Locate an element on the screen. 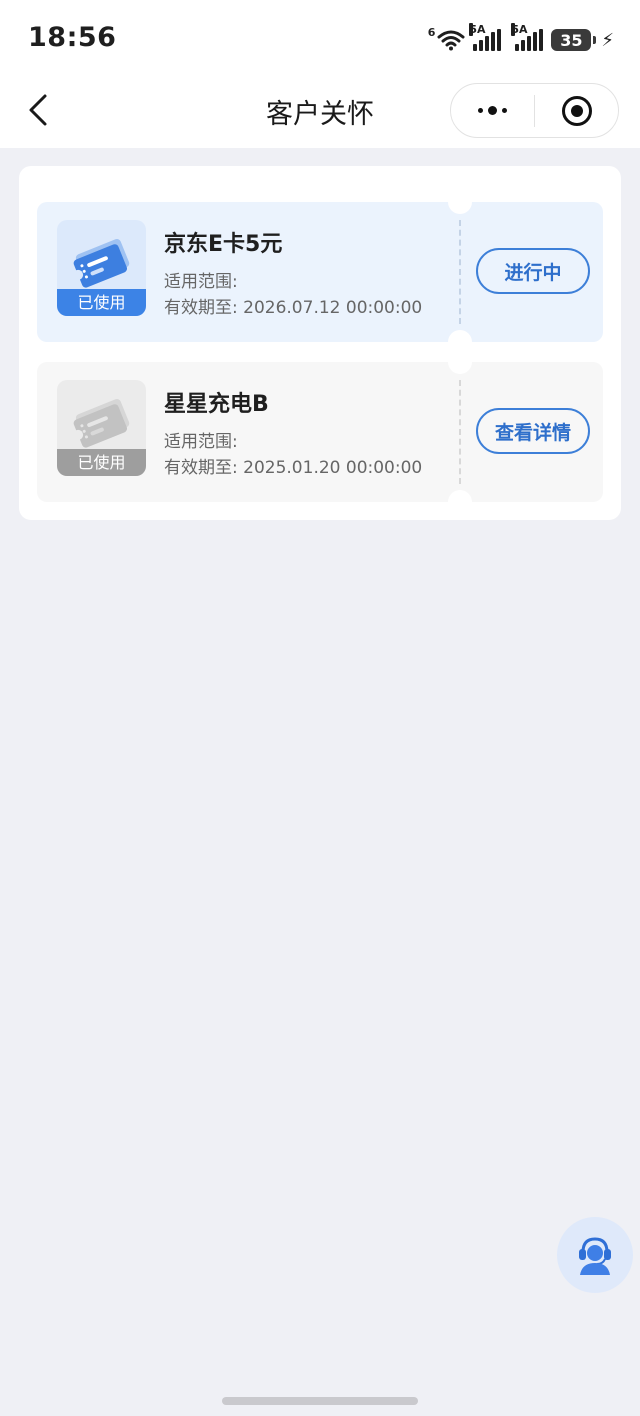 The height and width of the screenshot is (1416, 640). more-button is located at coordinates (492, 110).